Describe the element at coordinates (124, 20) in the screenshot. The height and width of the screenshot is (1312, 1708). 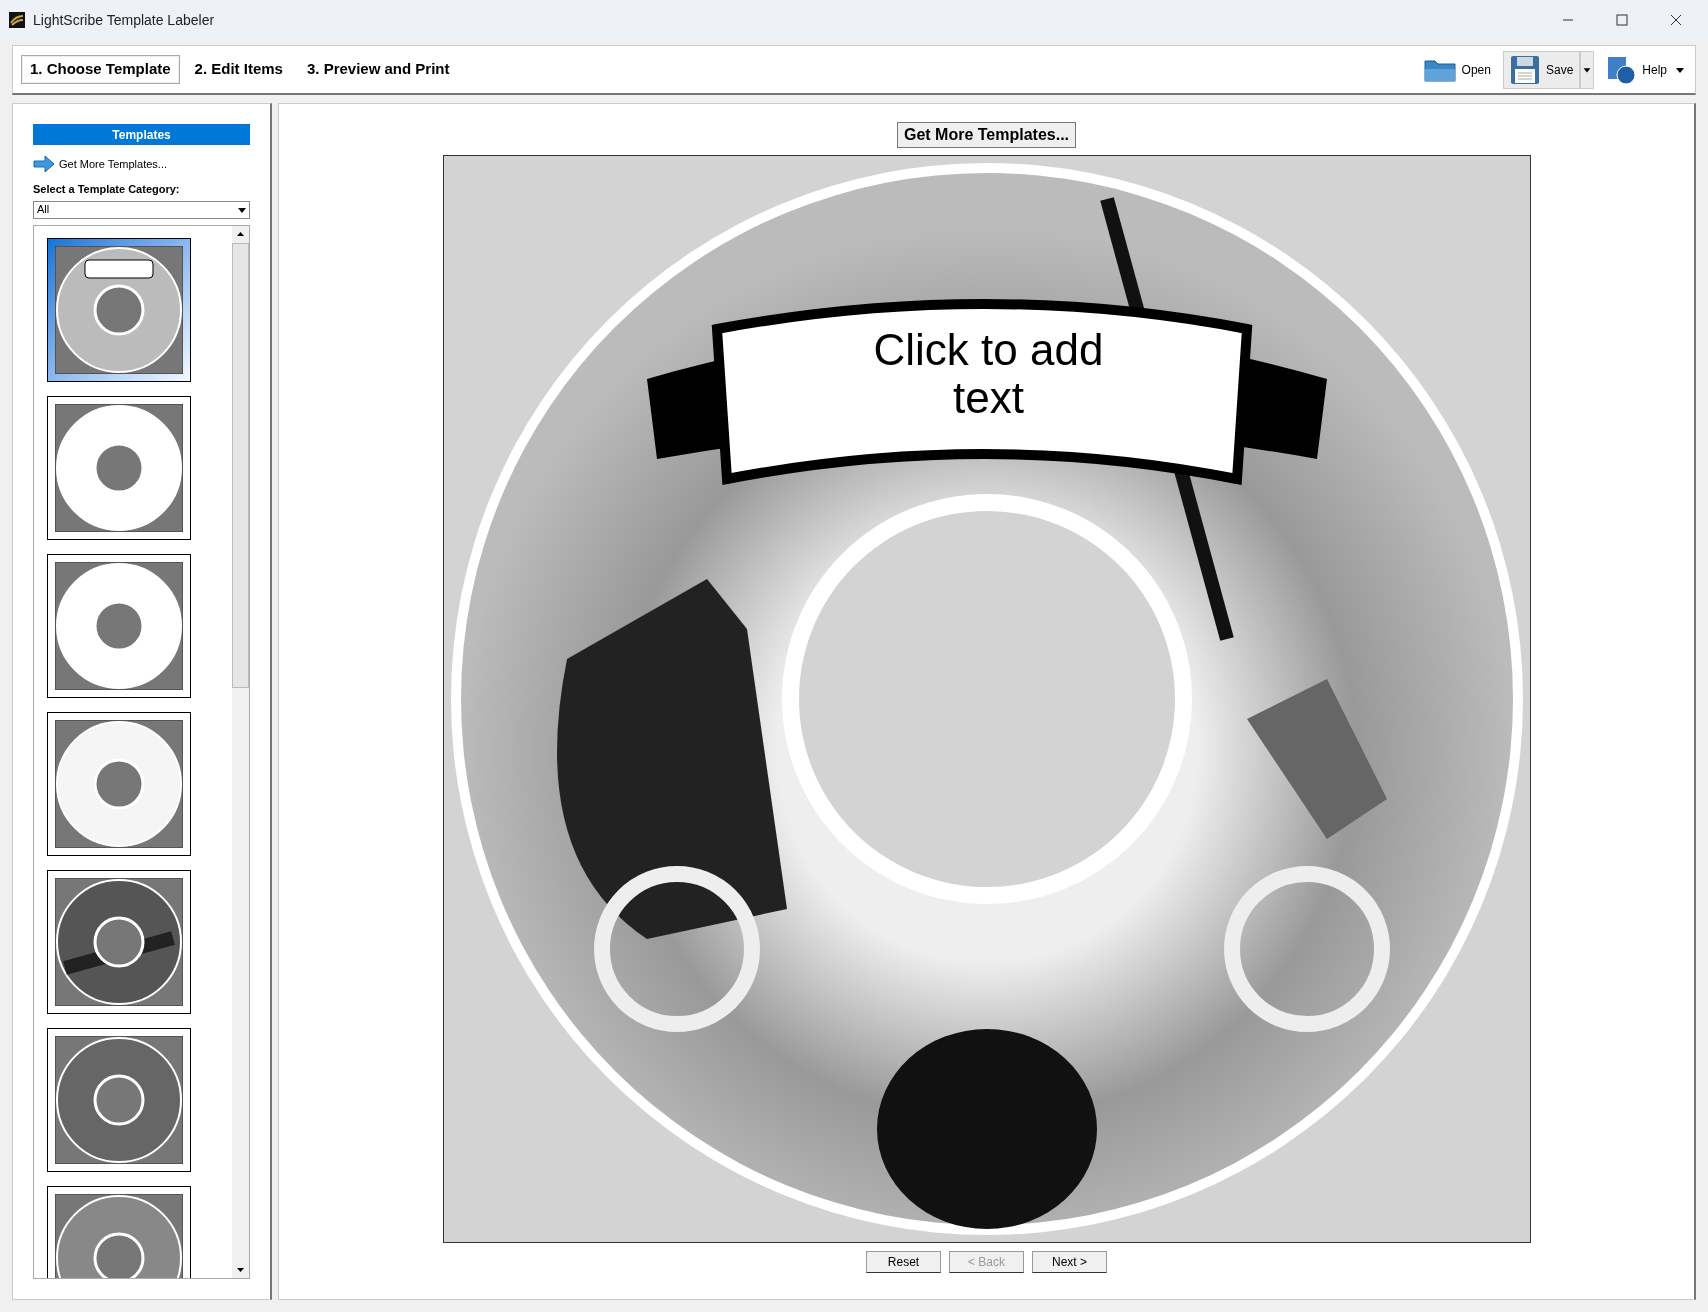
I see `window-title: LightScribe Template Labeler` at that location.